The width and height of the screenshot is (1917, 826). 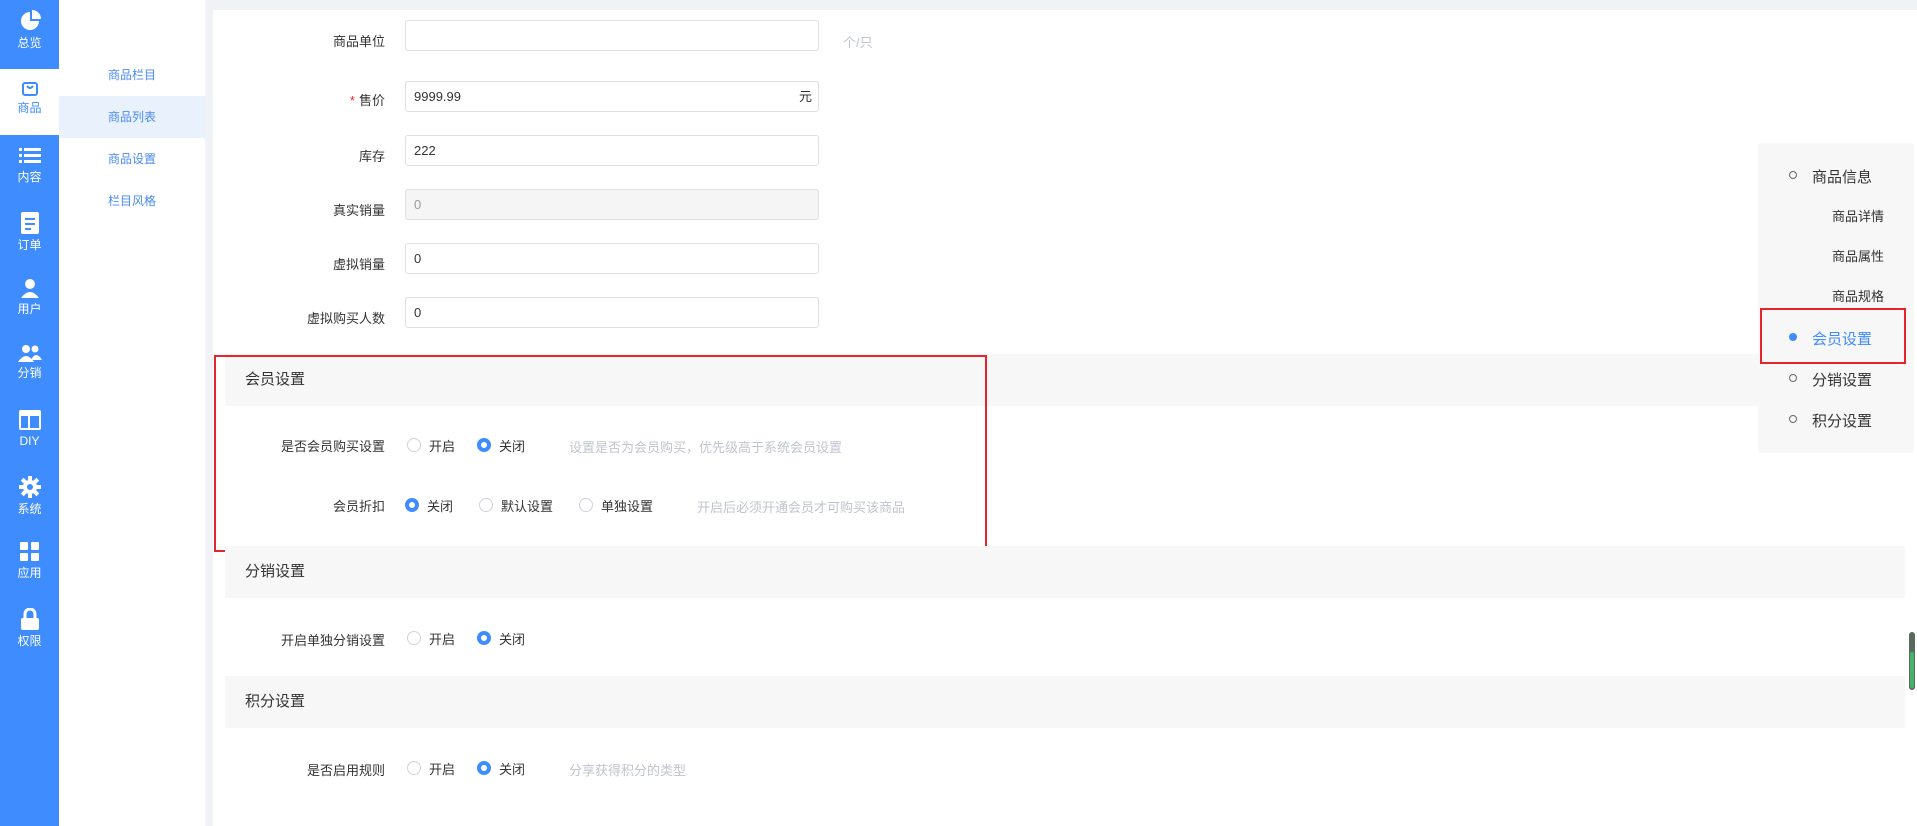 I want to click on anchor-goods-spec: 商品规格, so click(x=1858, y=295).